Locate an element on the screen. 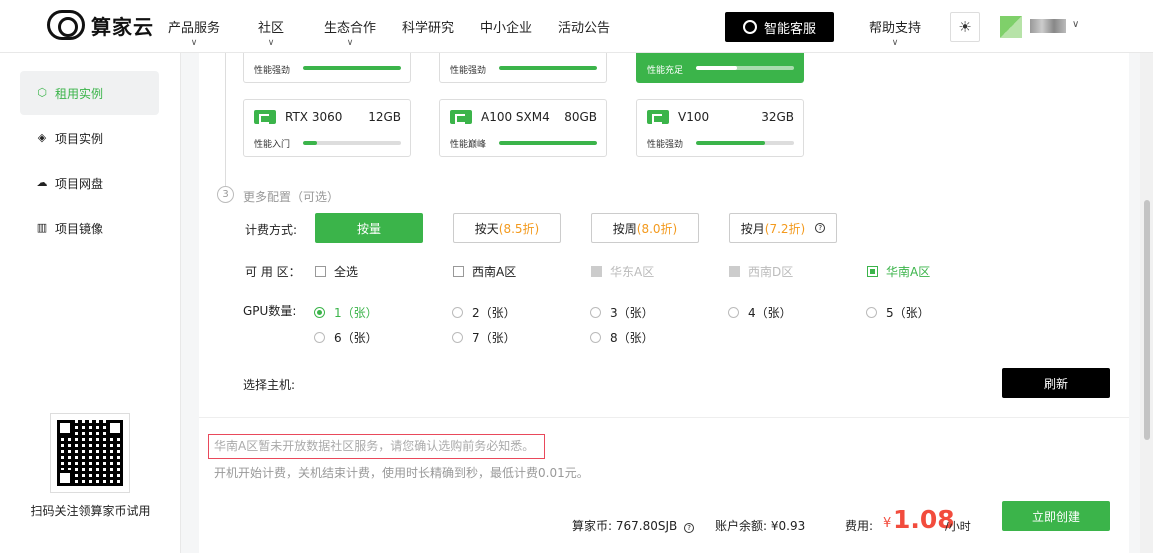  gpu-count-label: GPU数量: is located at coordinates (270, 311).